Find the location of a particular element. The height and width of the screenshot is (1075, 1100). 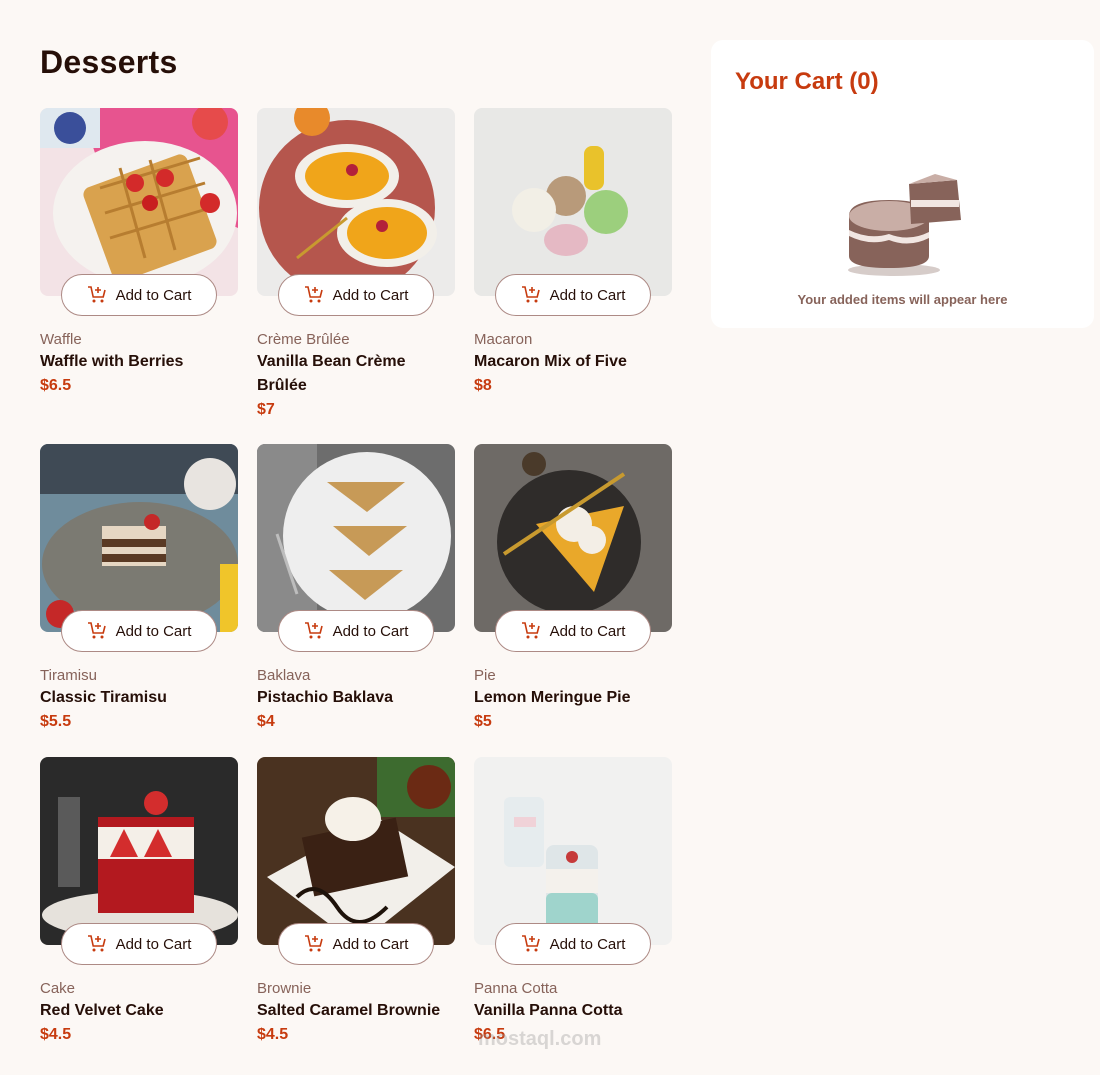

product-info: Cake Red Velvet Cake $4.5 is located at coordinates (140, 1013).